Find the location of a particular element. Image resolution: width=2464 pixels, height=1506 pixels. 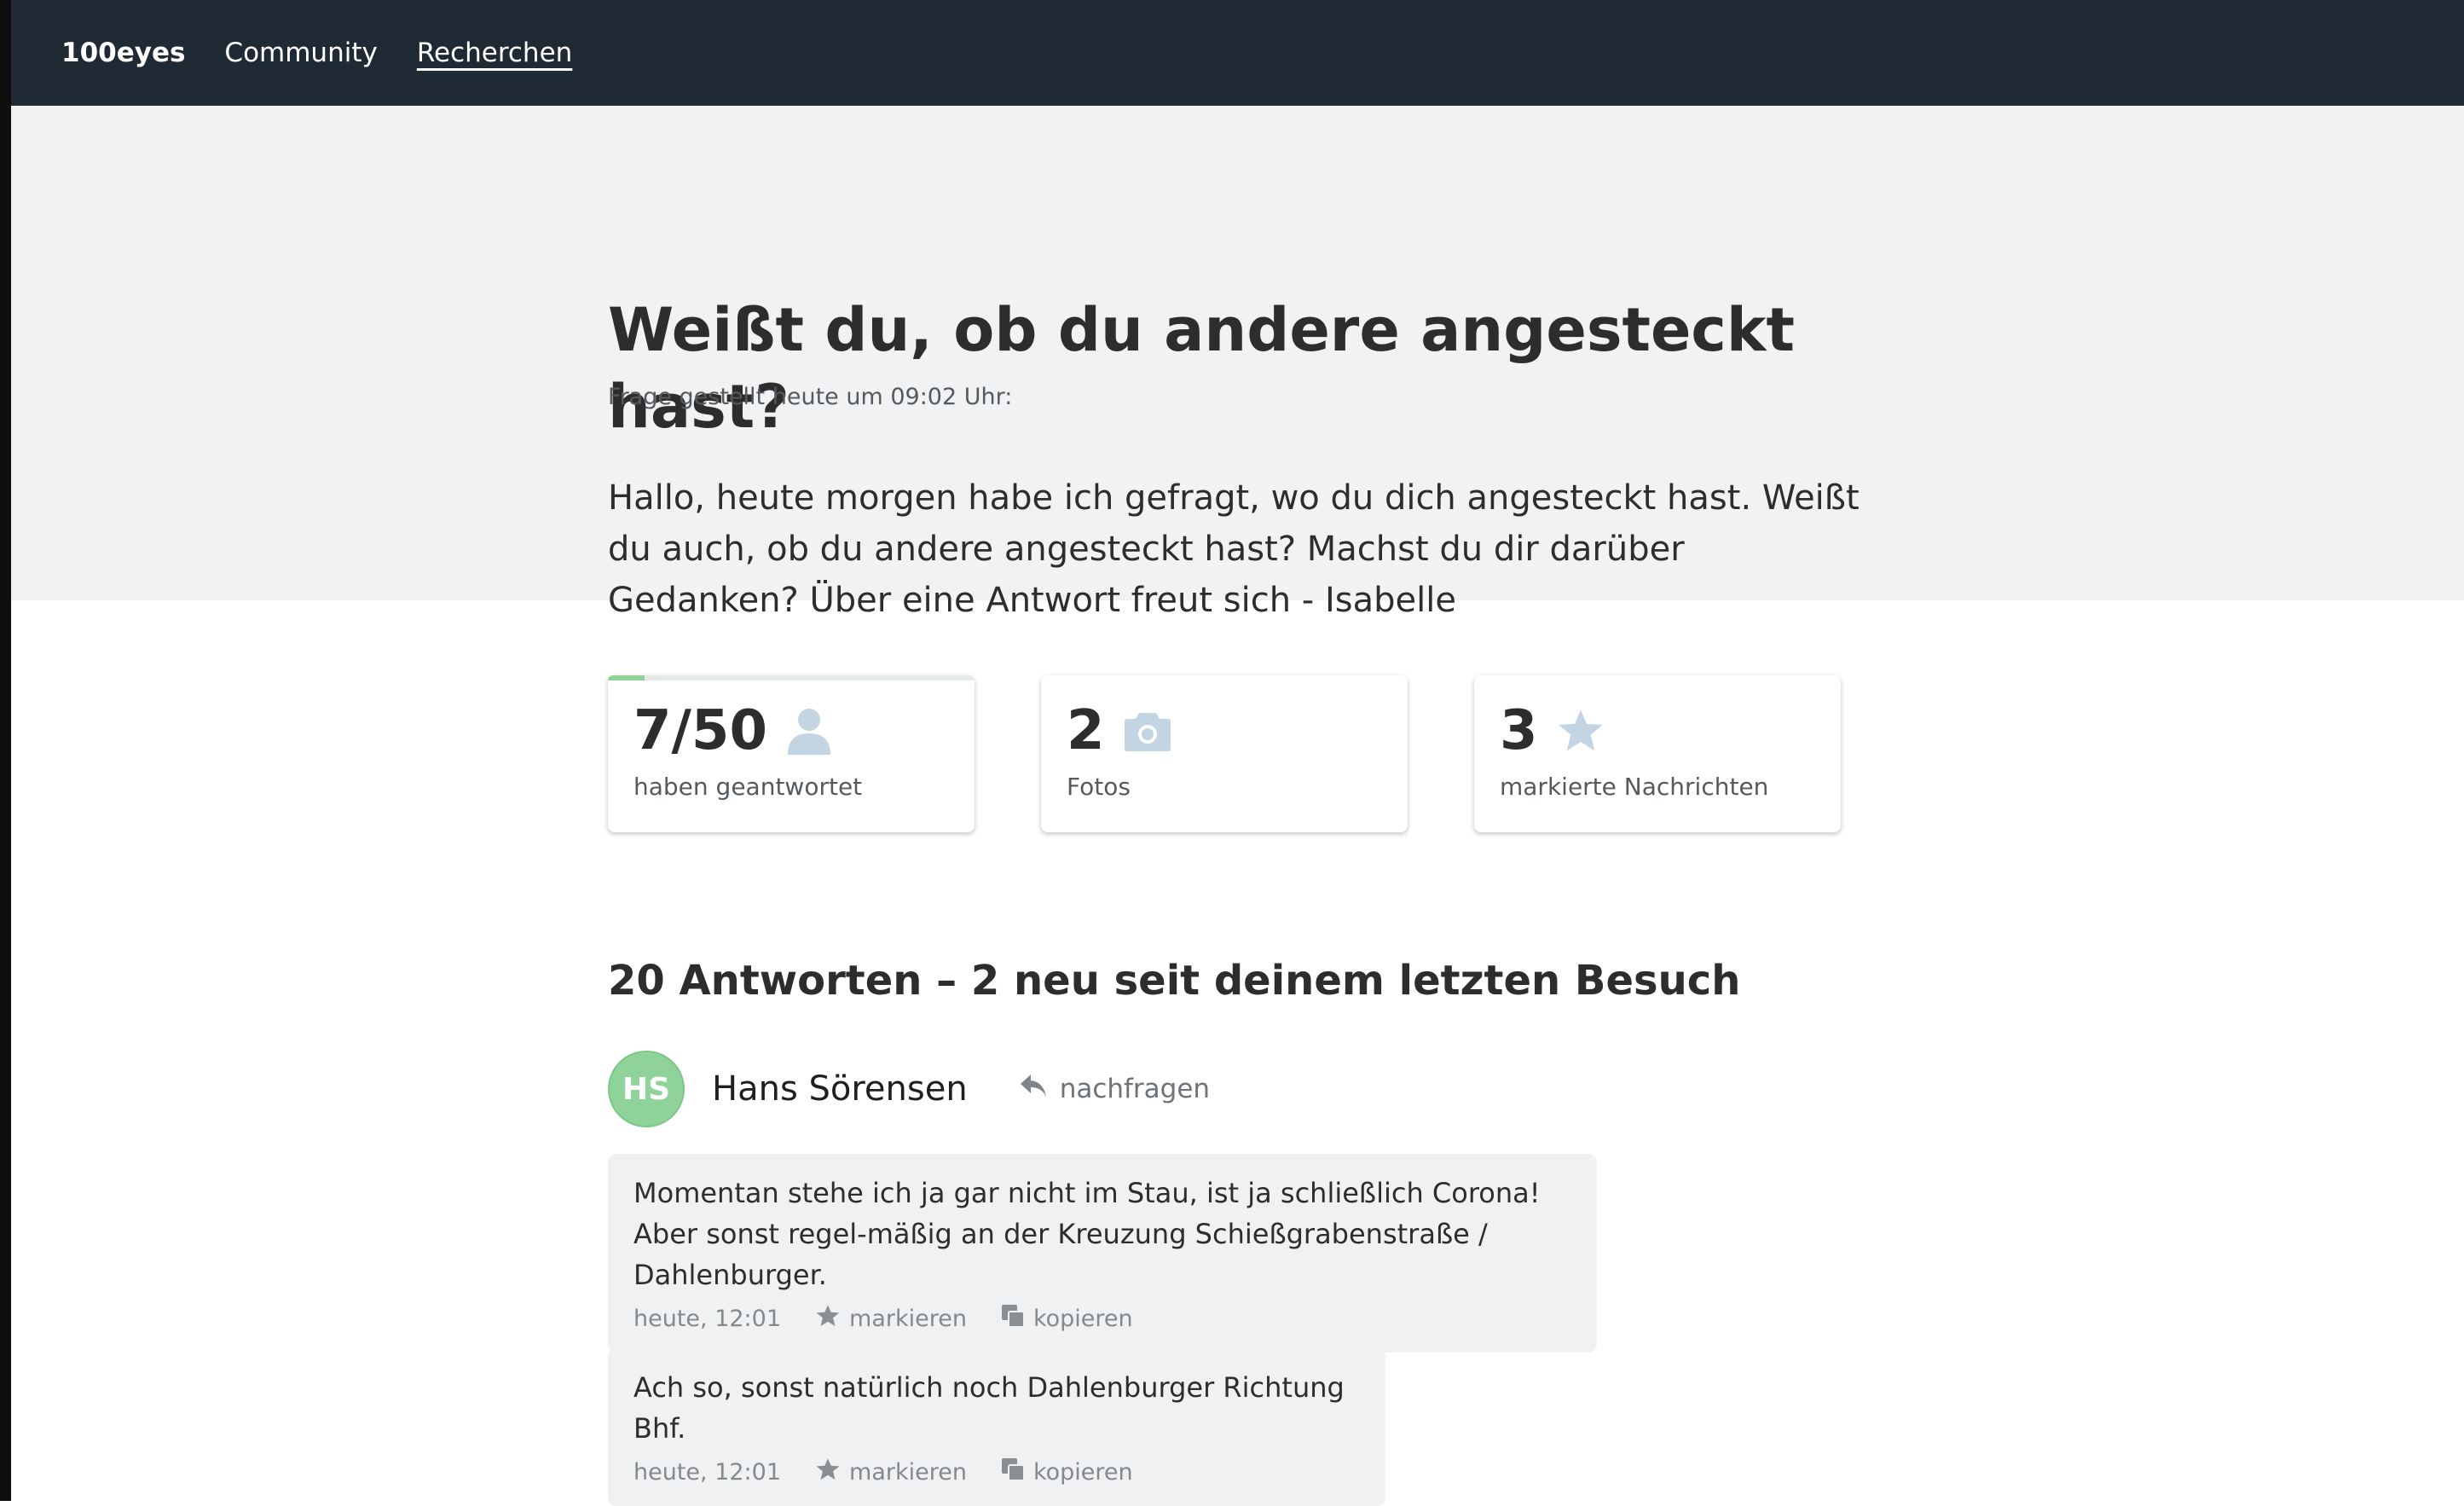

stat-card-replies: 7/50 haben geantwortet is located at coordinates (791, 754).